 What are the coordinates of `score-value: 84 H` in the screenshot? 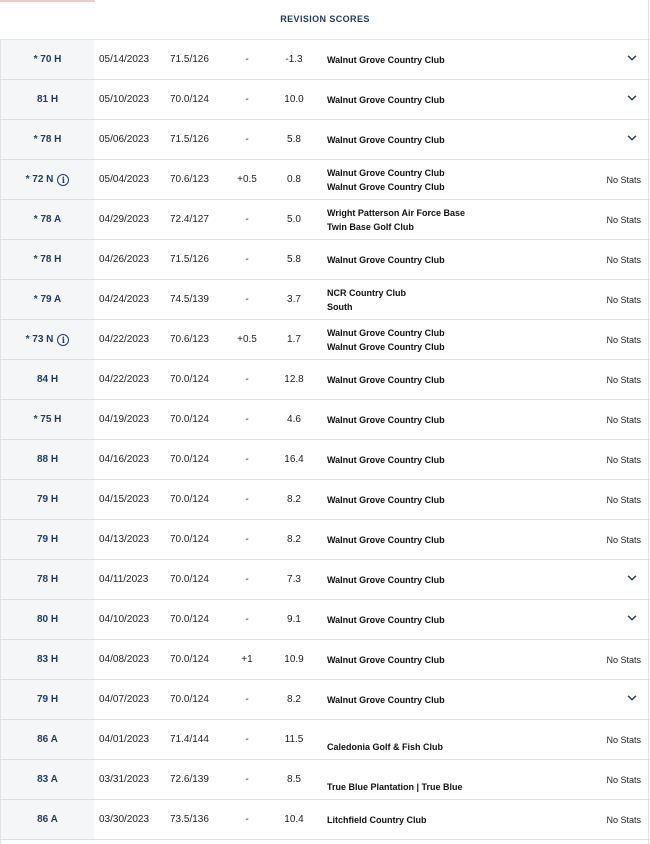 It's located at (47, 379).